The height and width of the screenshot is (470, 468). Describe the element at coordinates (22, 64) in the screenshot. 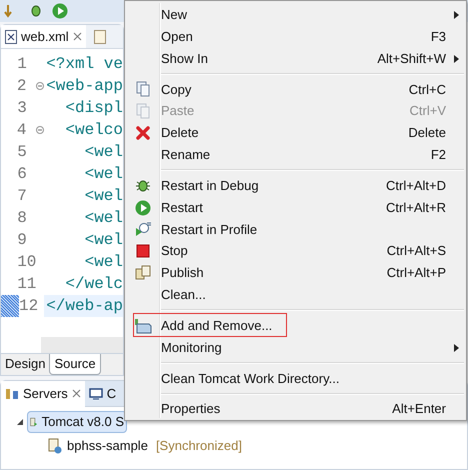

I see `line-number: 1` at that location.